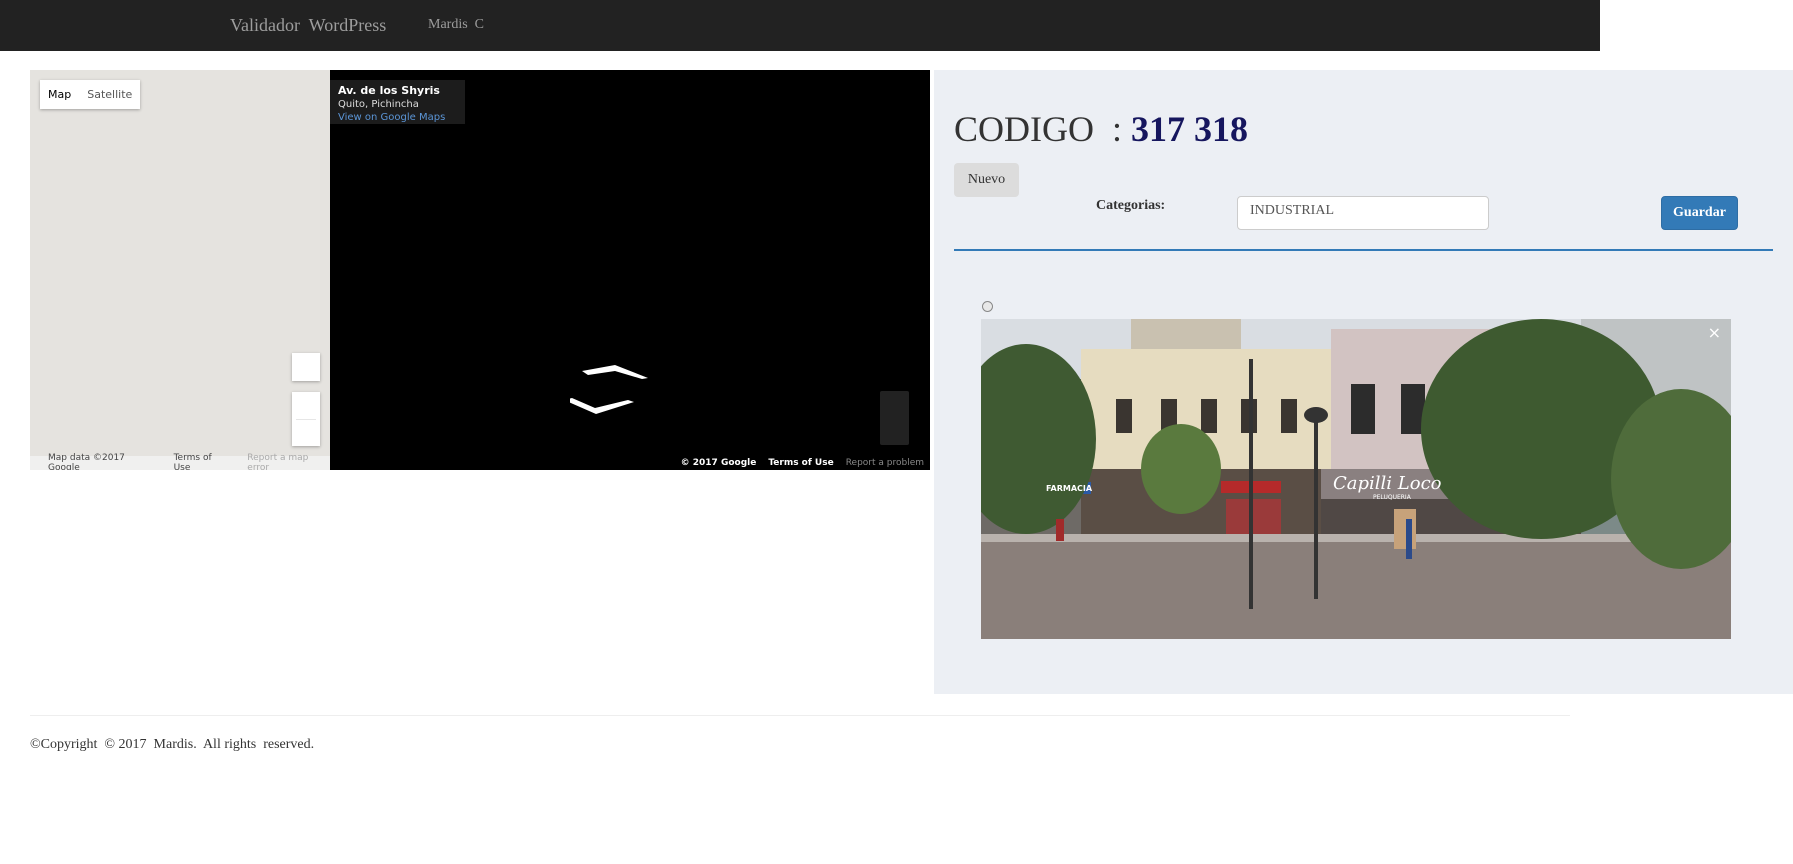  Describe the element at coordinates (625, 390) in the screenshot. I see `navigation-arrows-icon` at that location.